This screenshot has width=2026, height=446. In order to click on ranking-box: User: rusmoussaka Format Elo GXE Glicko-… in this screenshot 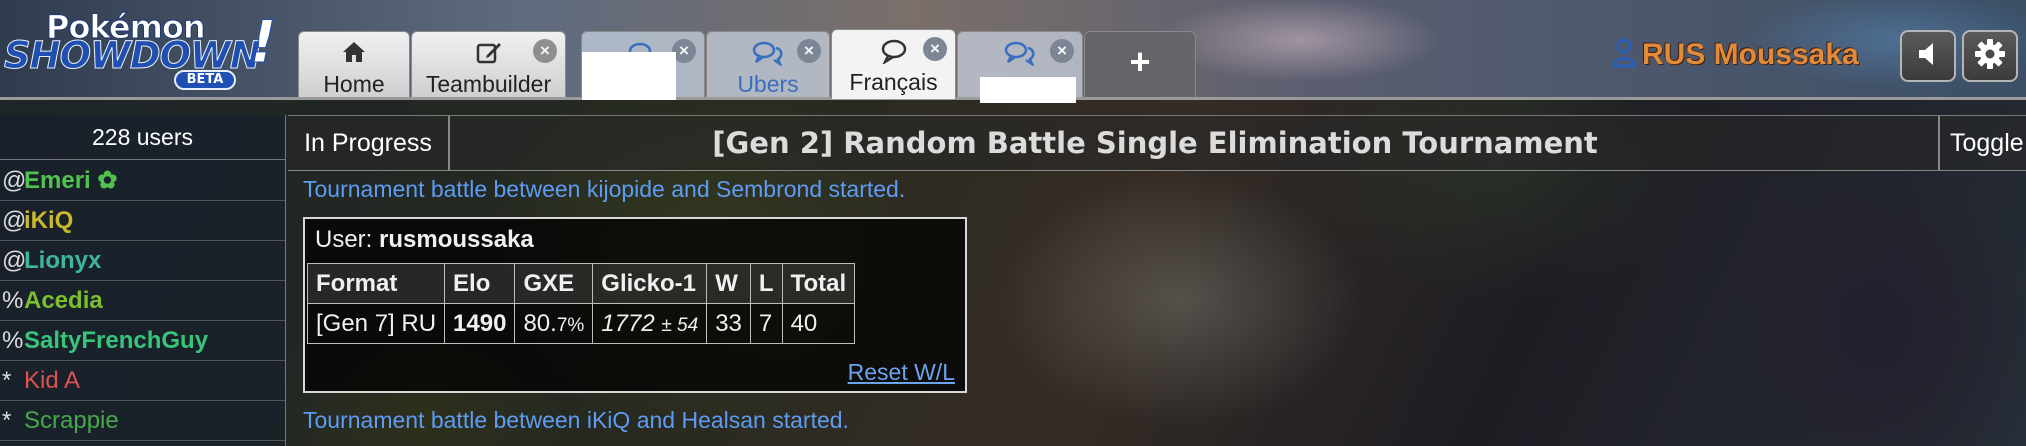, I will do `click(635, 305)`.